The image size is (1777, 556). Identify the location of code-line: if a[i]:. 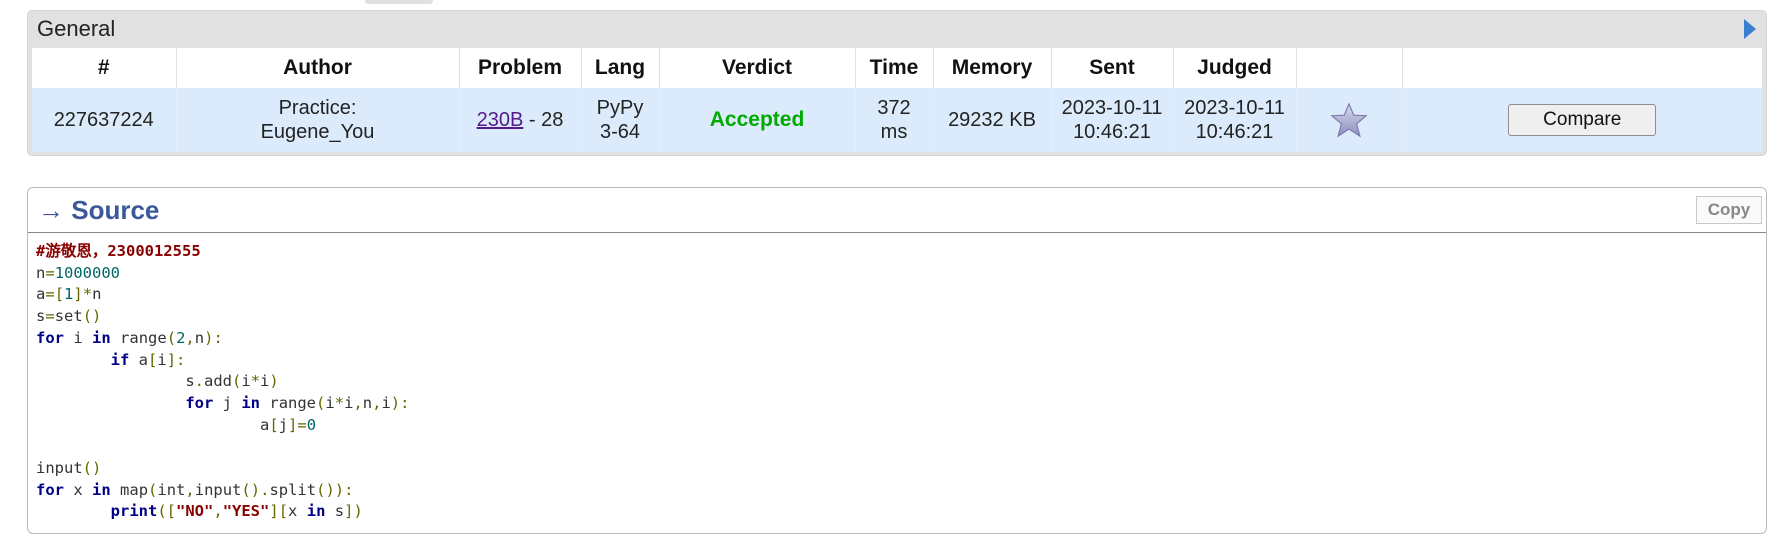
(148, 359).